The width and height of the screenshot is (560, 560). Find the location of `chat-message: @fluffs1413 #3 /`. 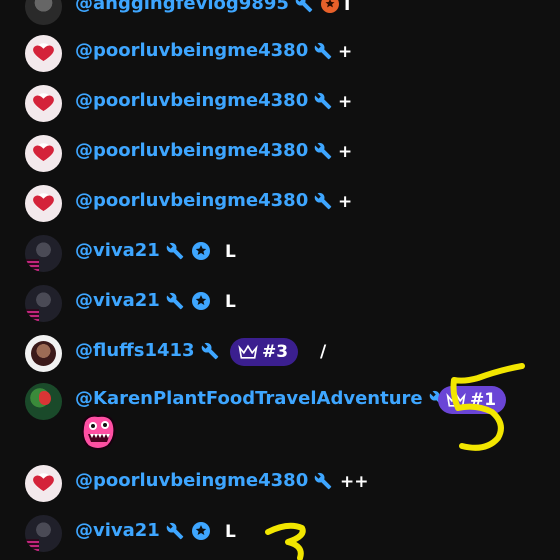

chat-message: @fluffs1413 #3 / is located at coordinates (280, 353).